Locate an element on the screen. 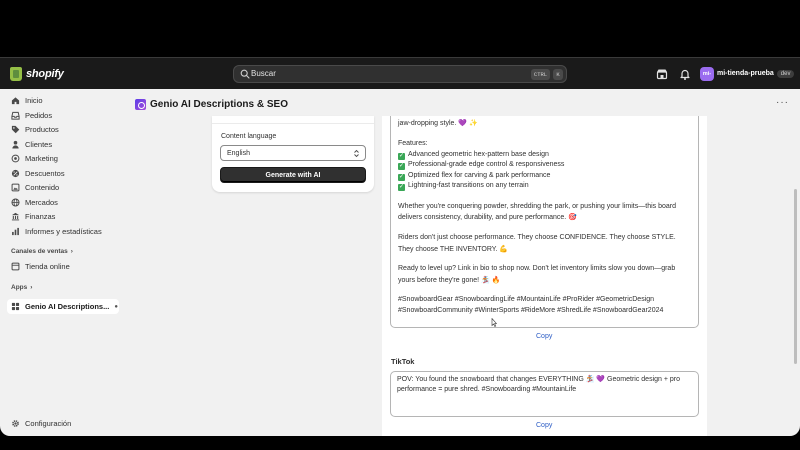 The width and height of the screenshot is (800, 450). bank-icon is located at coordinates (15, 216).